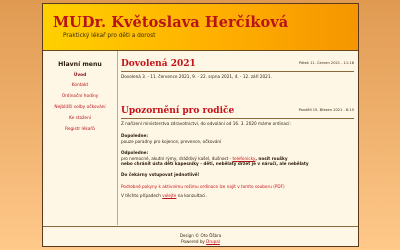 Image resolution: width=400 pixels, height=250 pixels. Describe the element at coordinates (177, 111) in the screenshot. I see `article-title-upozorneni: Upozornění pro rodiče` at that location.